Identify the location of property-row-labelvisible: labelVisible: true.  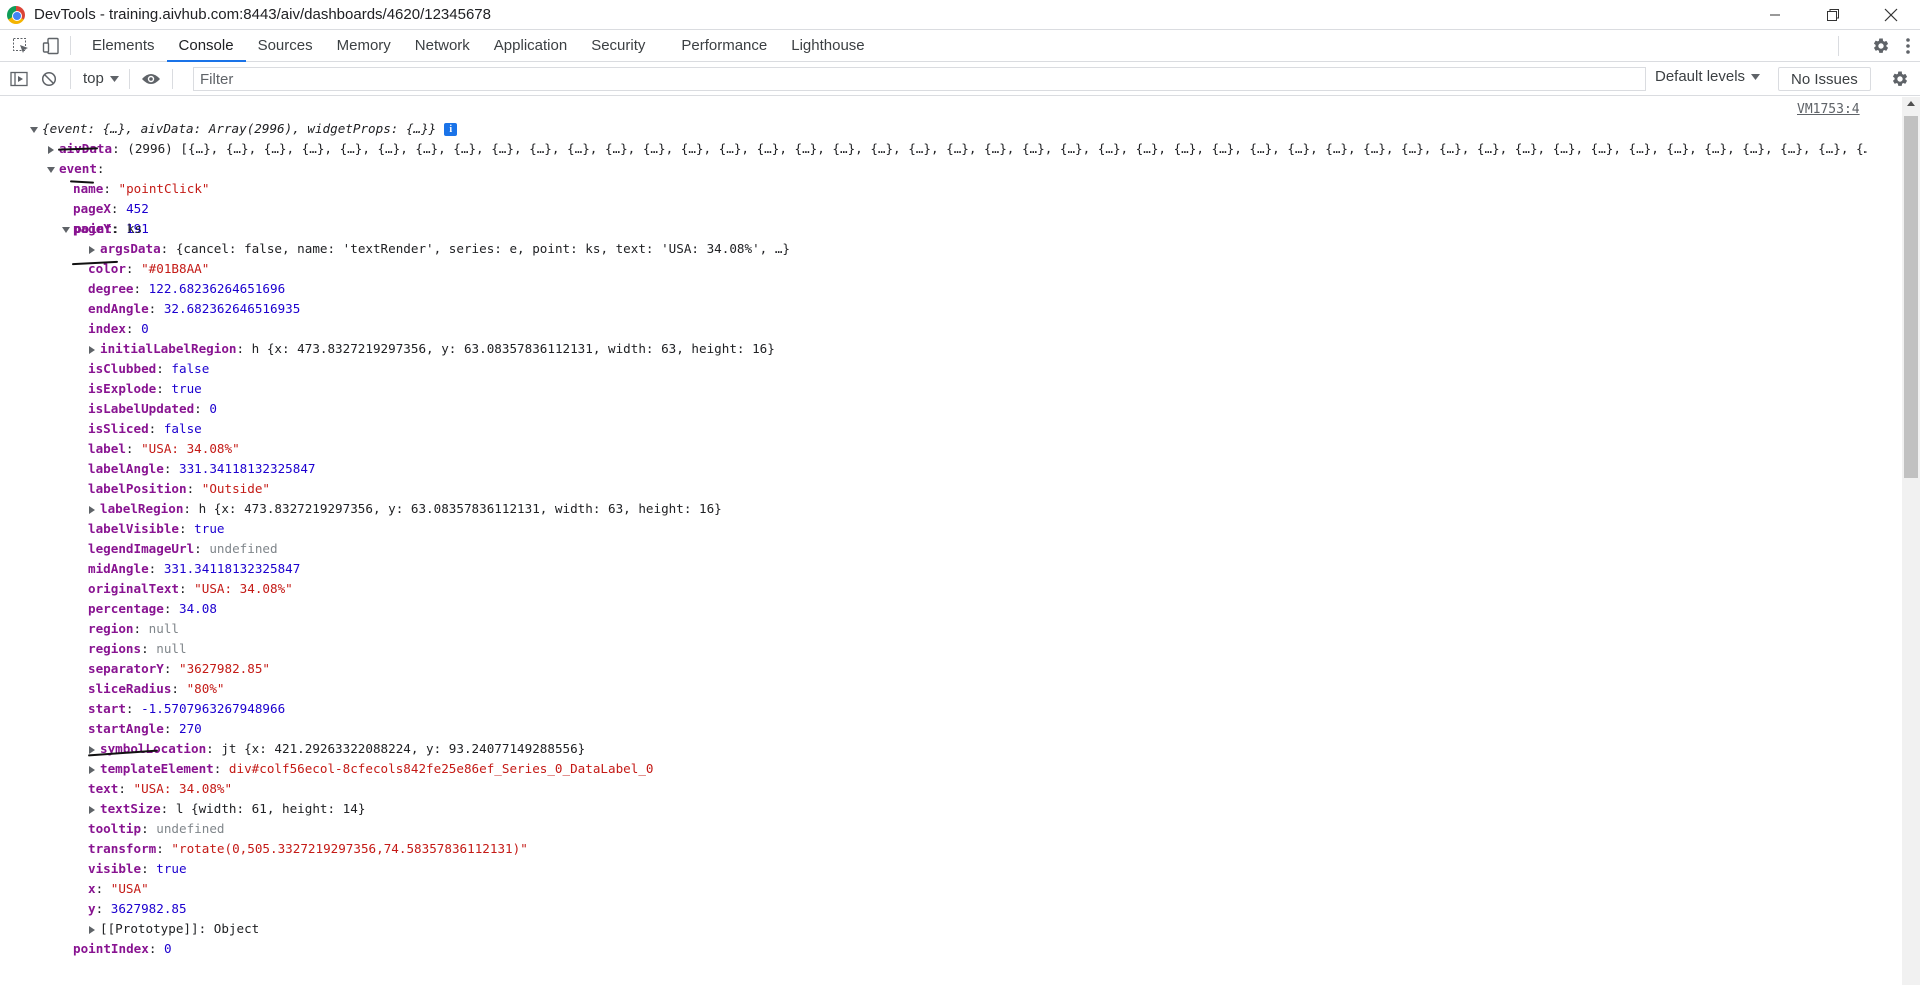
(156, 528).